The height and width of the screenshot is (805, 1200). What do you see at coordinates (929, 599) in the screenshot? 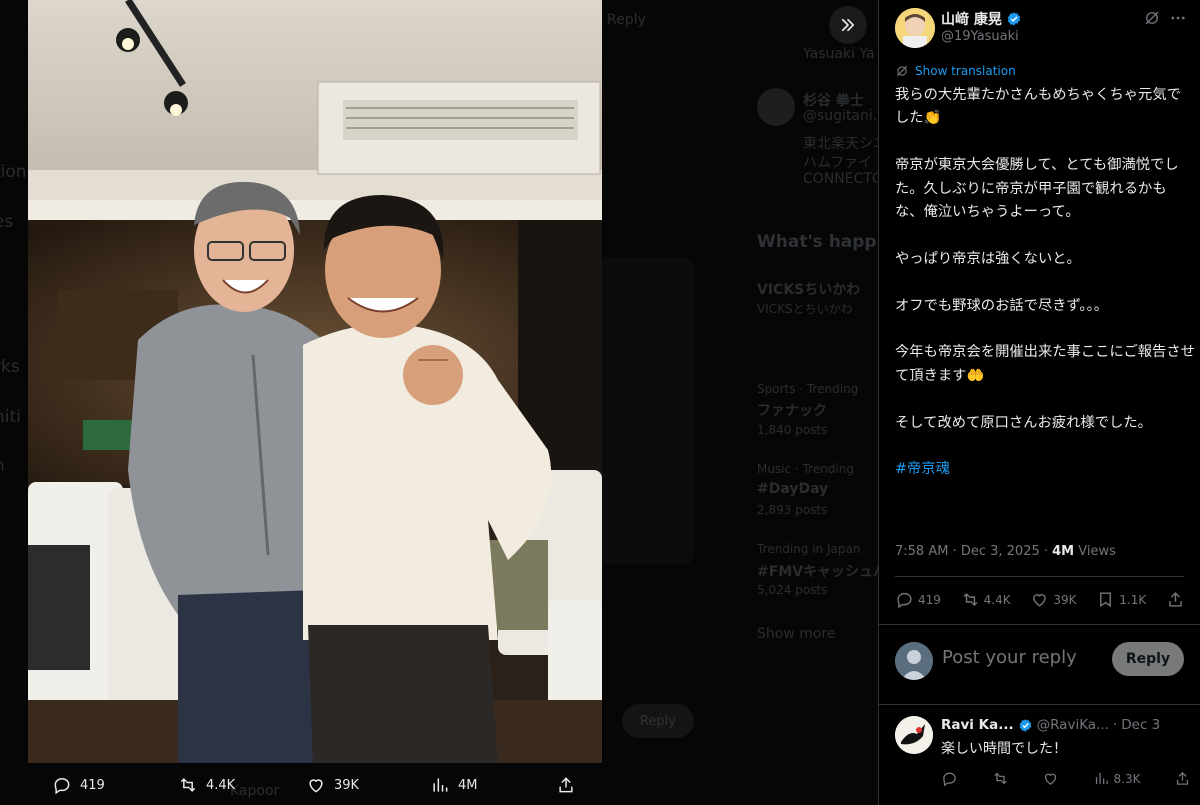
I see `reply-count: 419` at bounding box center [929, 599].